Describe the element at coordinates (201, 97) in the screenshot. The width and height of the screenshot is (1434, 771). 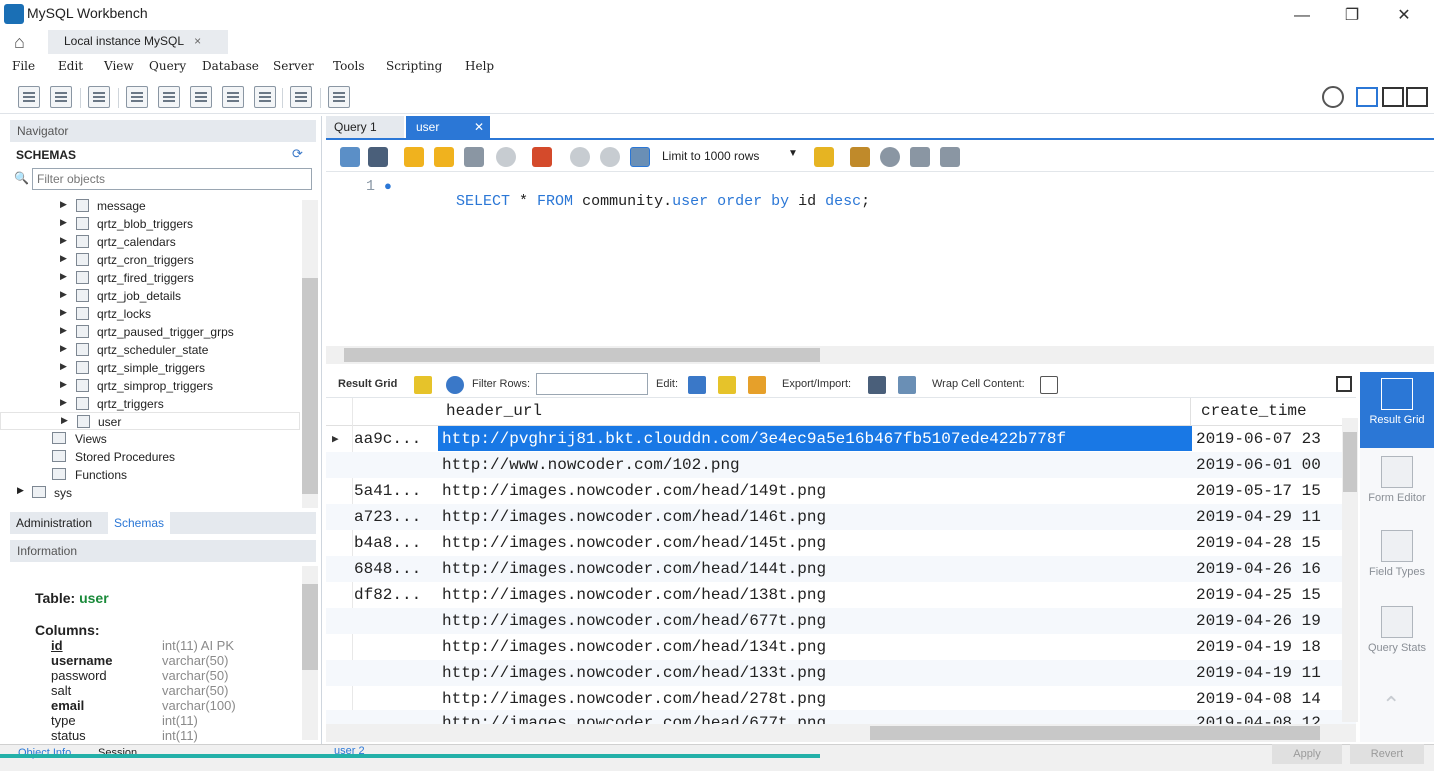
I see `create-view-icon` at that location.